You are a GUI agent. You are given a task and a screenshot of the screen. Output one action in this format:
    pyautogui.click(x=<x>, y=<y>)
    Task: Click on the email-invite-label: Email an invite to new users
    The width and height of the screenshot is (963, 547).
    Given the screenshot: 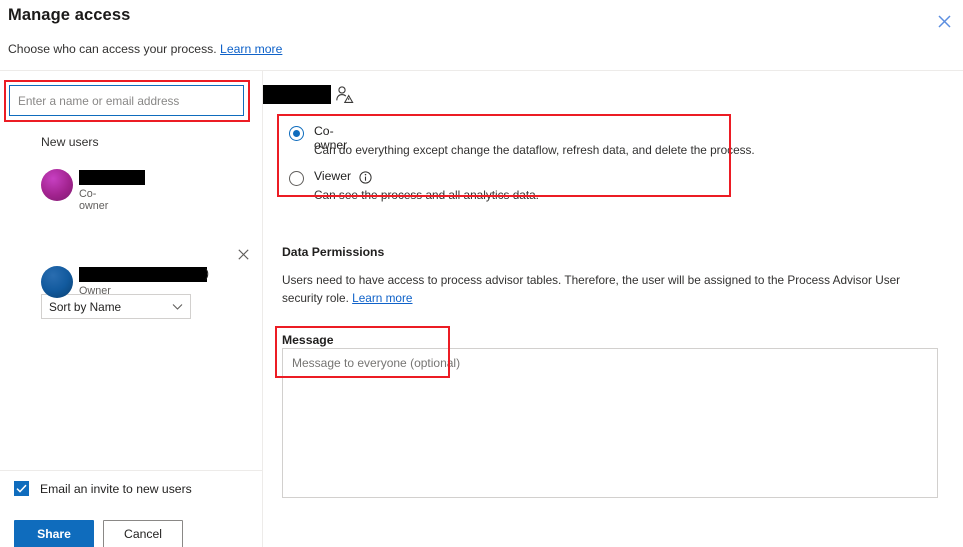 What is the action you would take?
    pyautogui.click(x=116, y=488)
    